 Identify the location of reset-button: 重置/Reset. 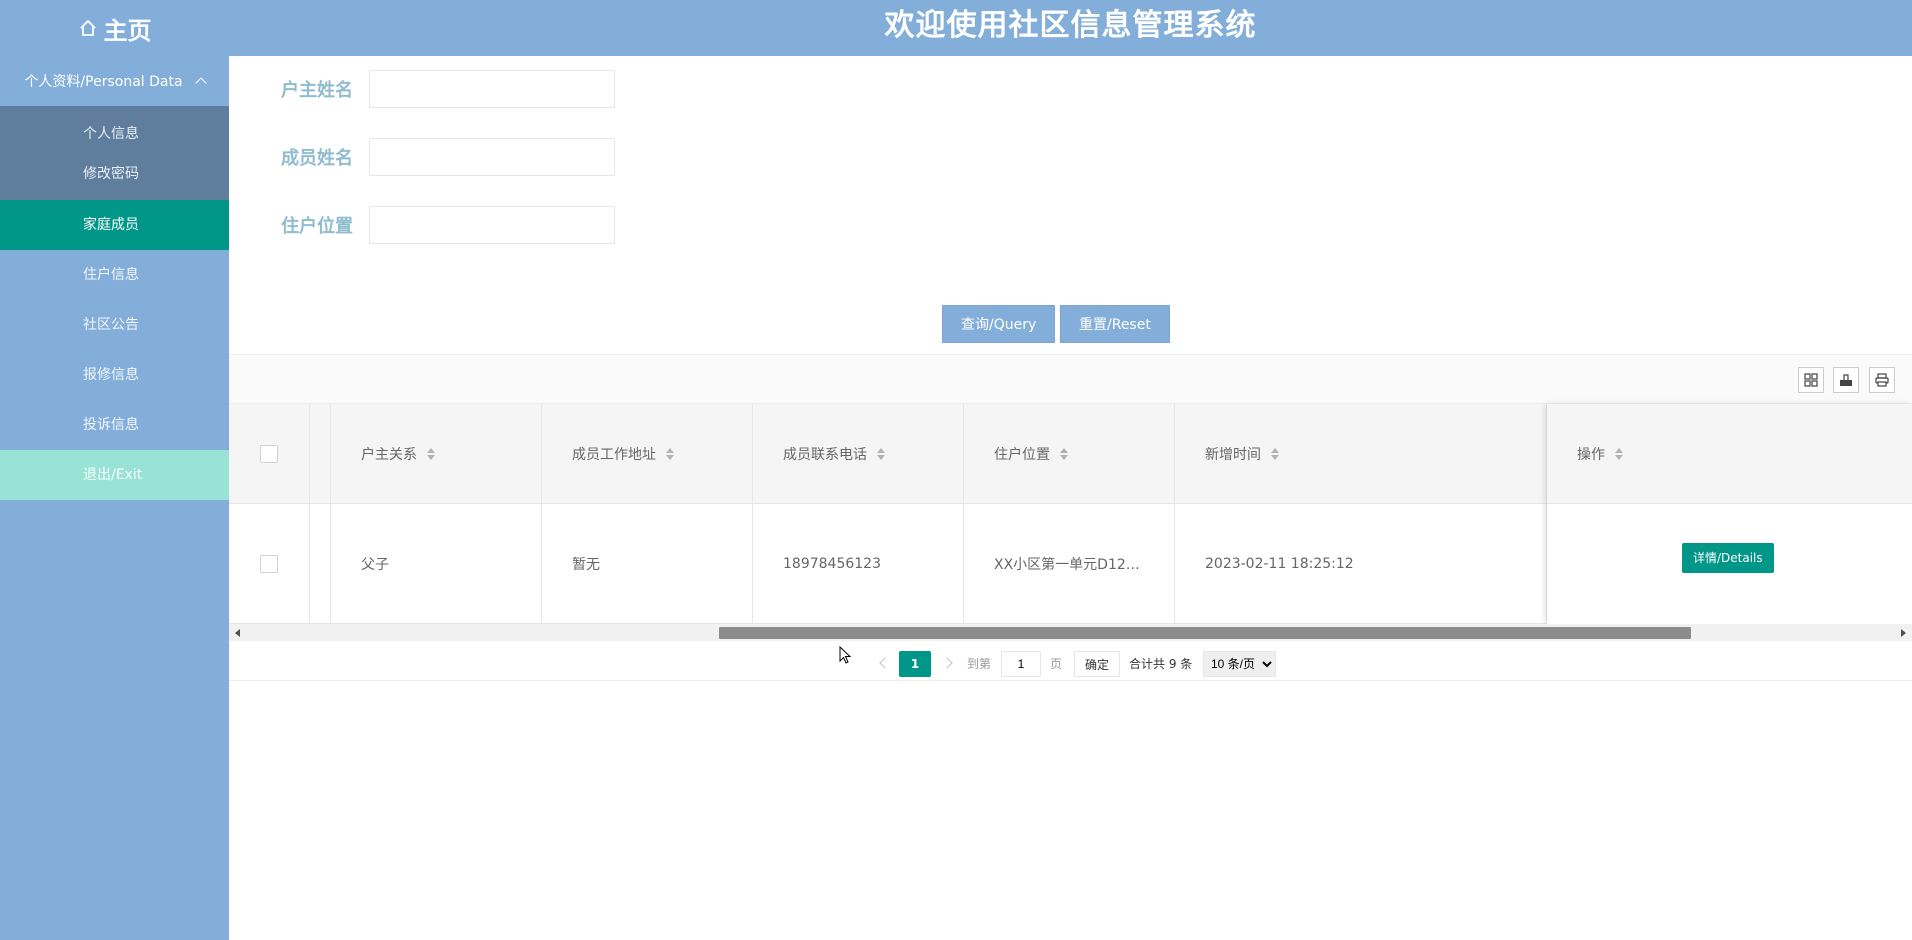
(1115, 324).